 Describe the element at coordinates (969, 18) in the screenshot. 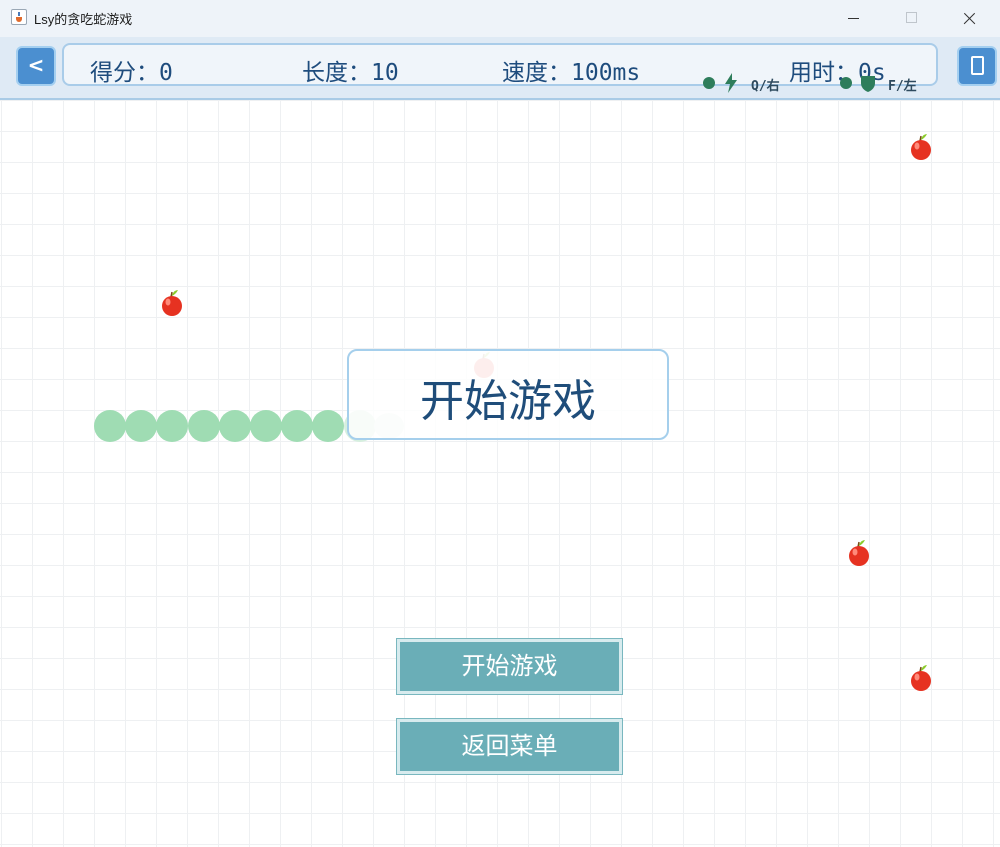

I see `close-button` at that location.